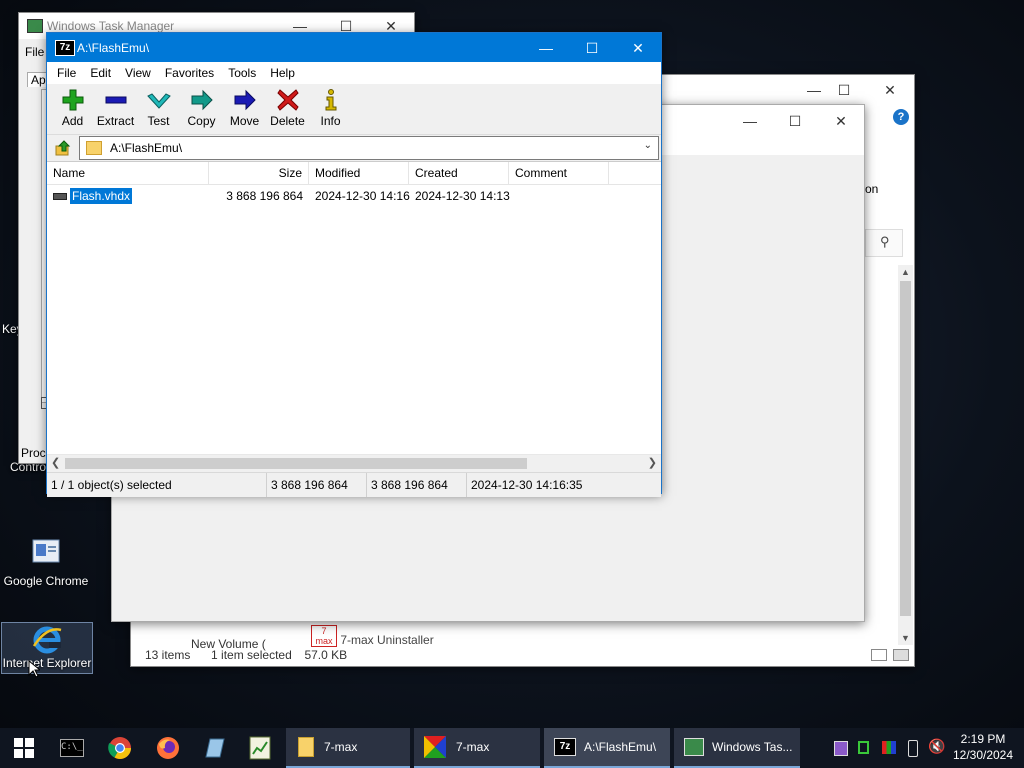  What do you see at coordinates (359, 173) in the screenshot?
I see `column-modified: Modified` at bounding box center [359, 173].